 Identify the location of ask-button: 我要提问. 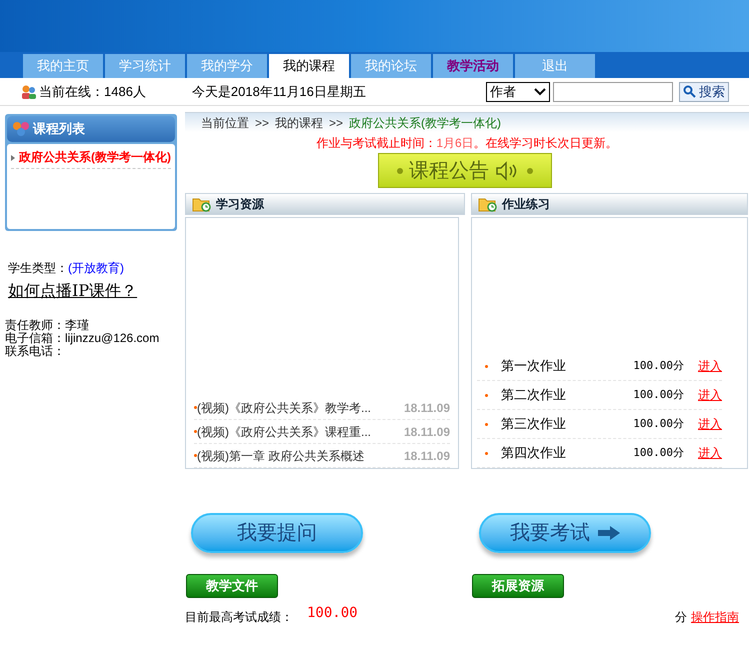
(277, 533).